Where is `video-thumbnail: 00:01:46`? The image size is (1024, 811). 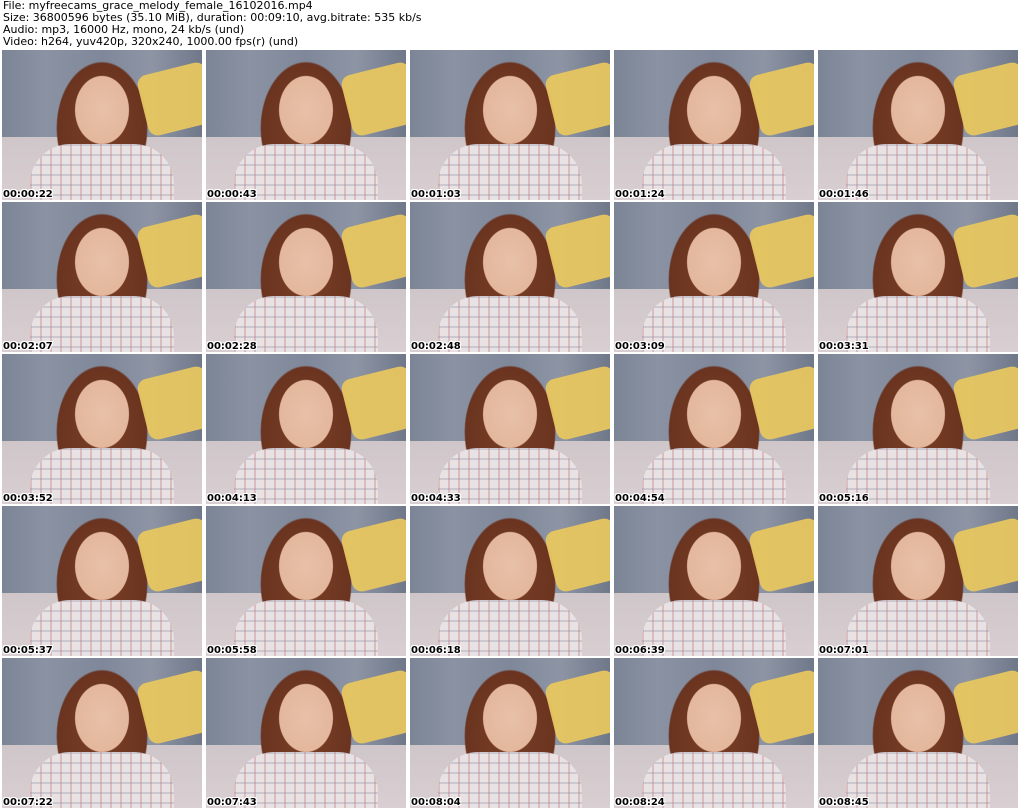
video-thumbnail: 00:01:46 is located at coordinates (918, 125).